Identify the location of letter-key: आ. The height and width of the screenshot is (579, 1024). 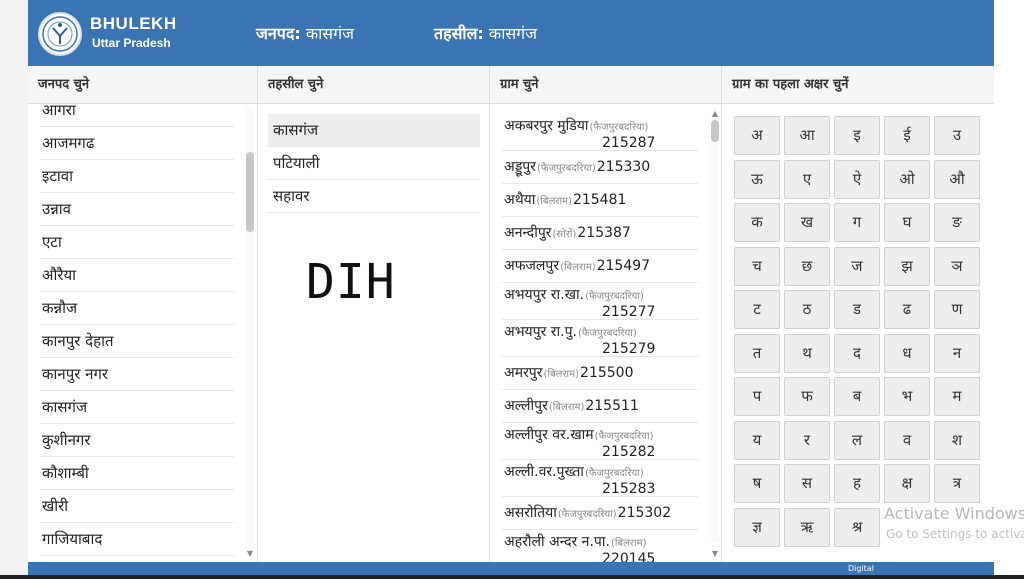
(807, 135).